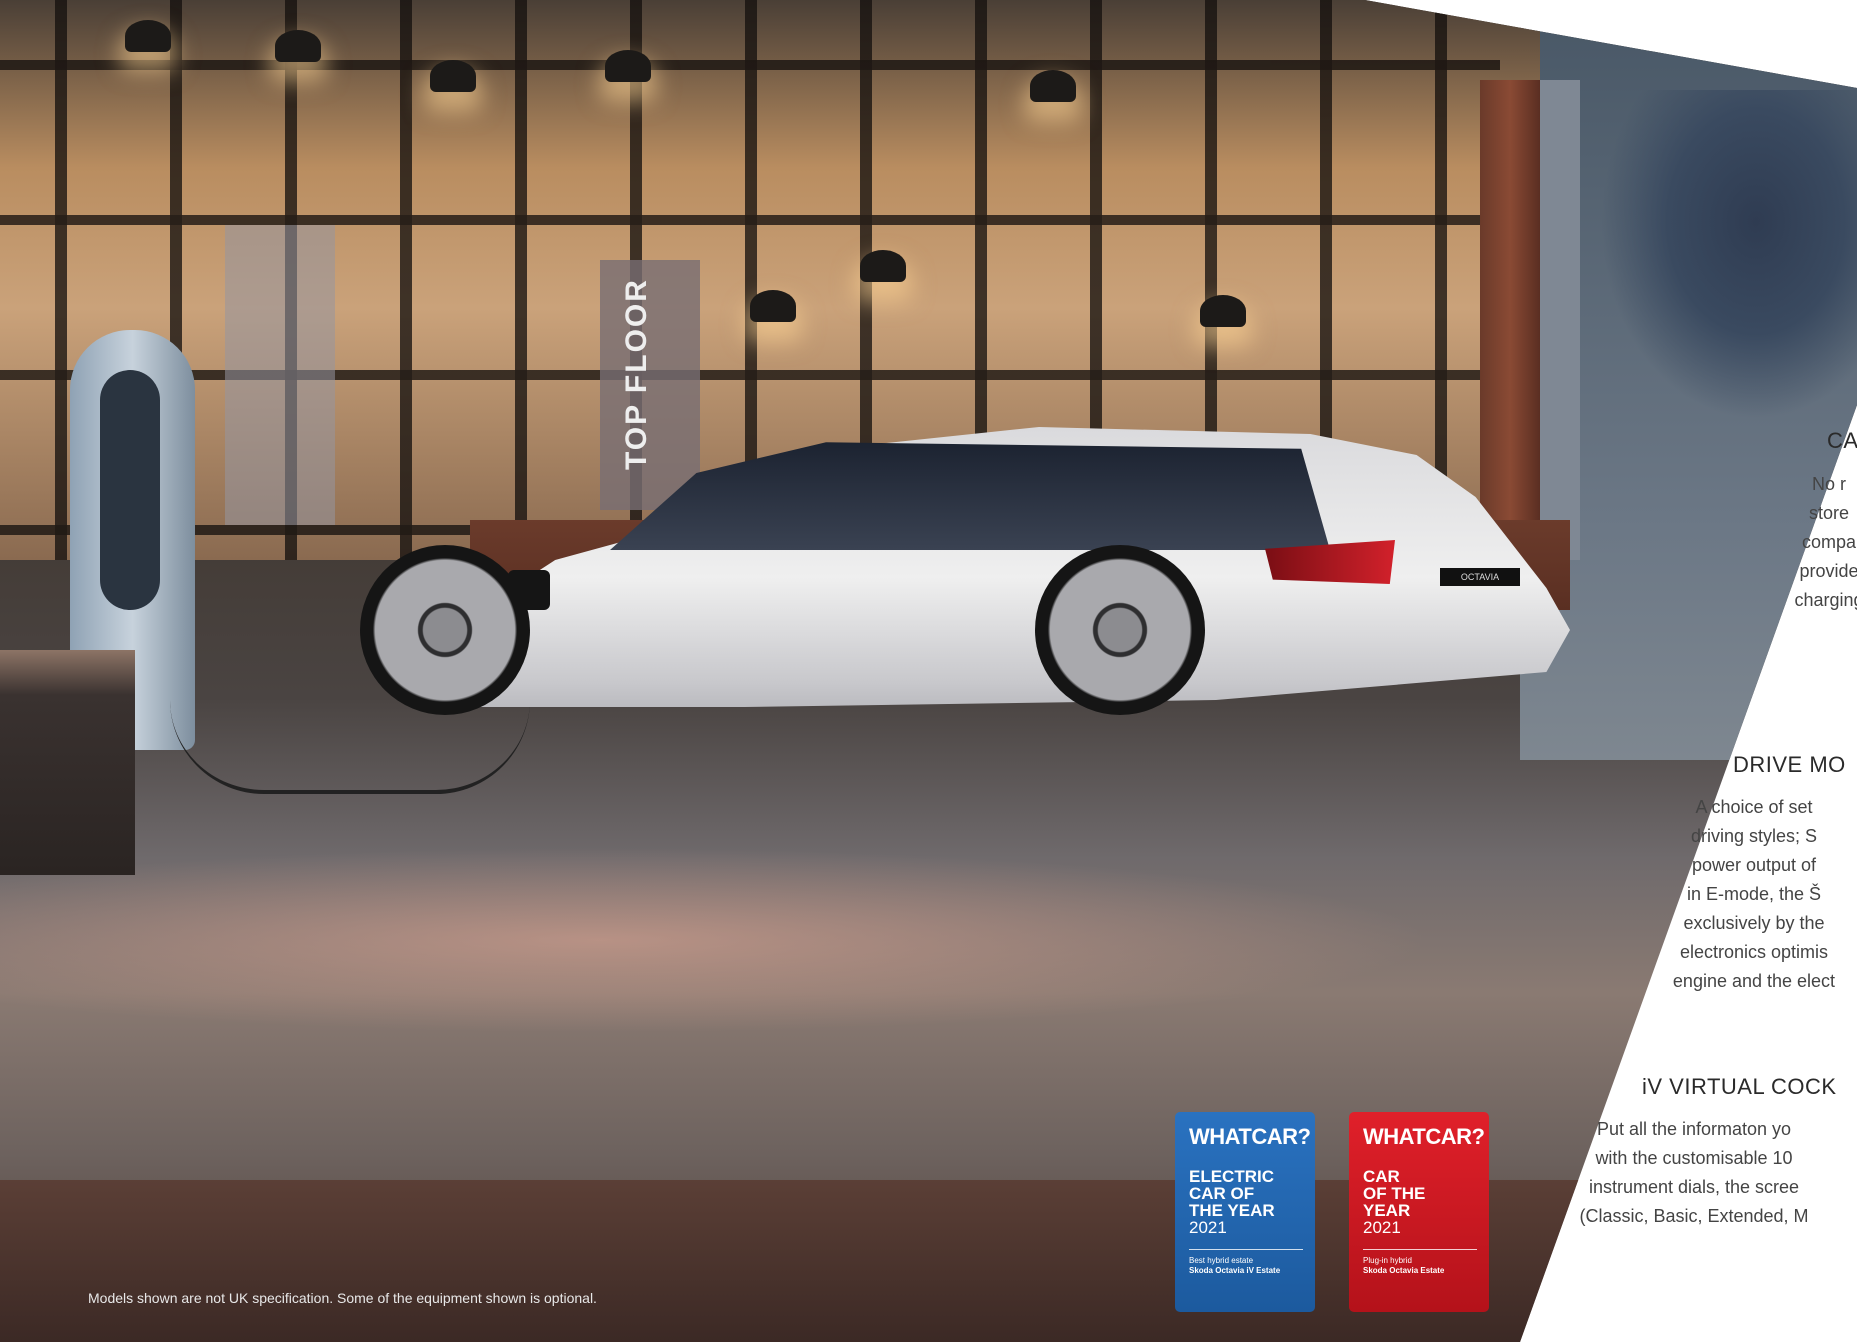 This screenshot has width=1857, height=1342. I want to click on car-windows, so click(970, 496).